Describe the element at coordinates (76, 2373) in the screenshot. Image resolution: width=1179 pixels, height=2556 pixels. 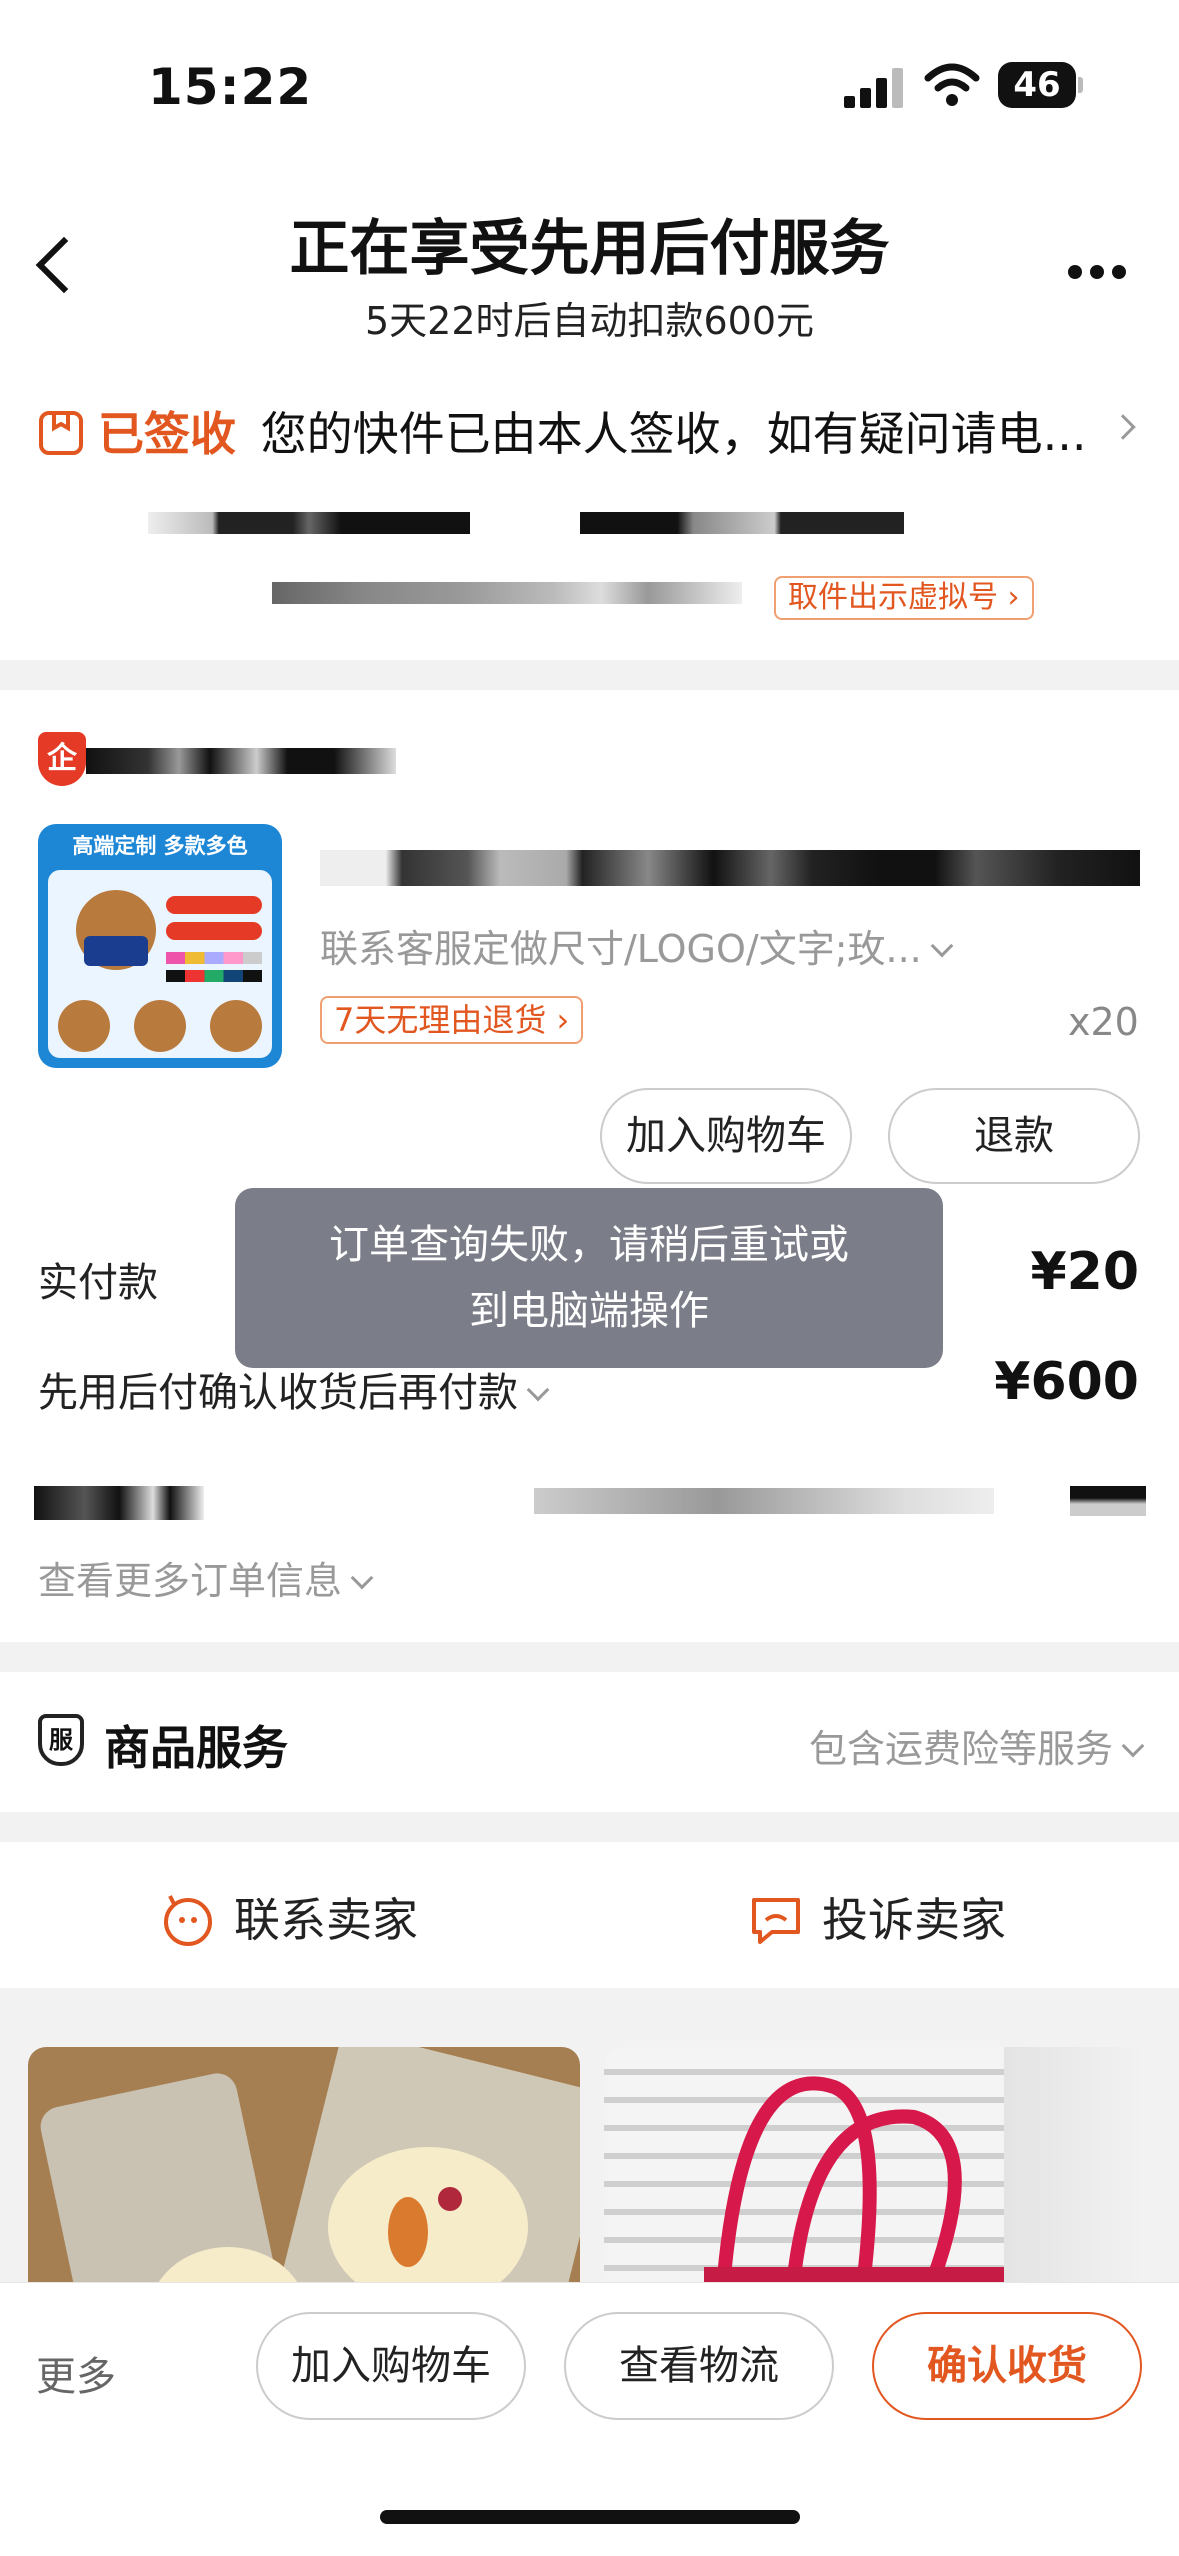
I see `more-button: 更多` at that location.